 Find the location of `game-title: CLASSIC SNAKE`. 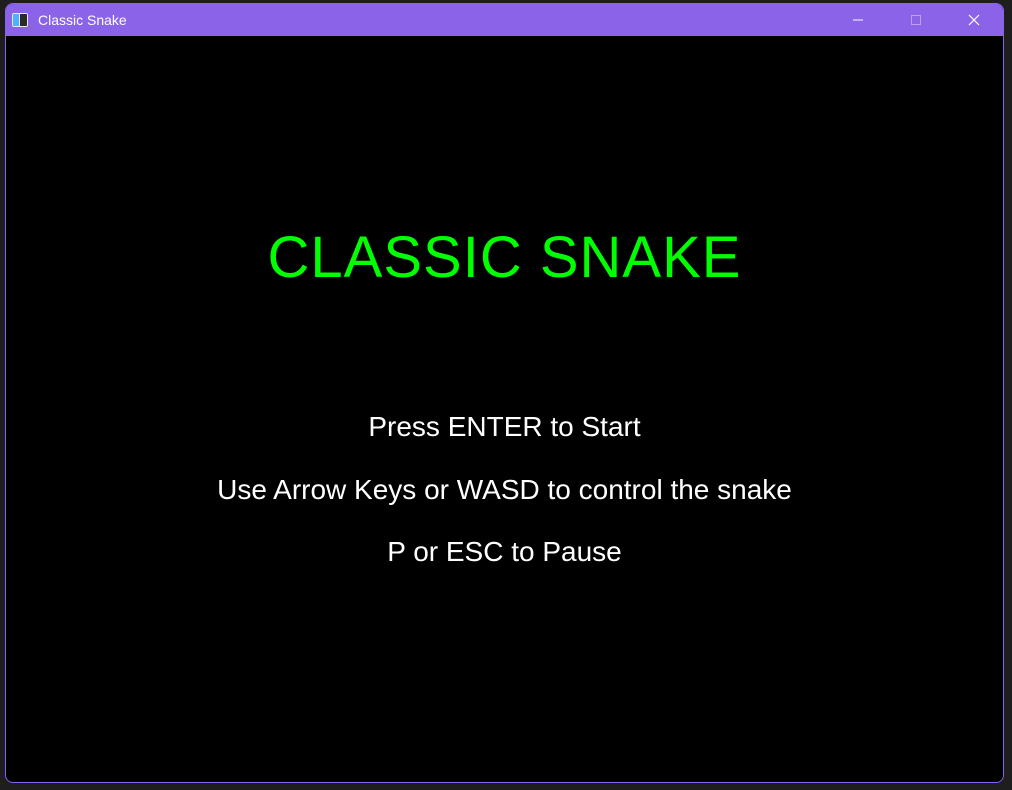

game-title: CLASSIC SNAKE is located at coordinates (504, 257).